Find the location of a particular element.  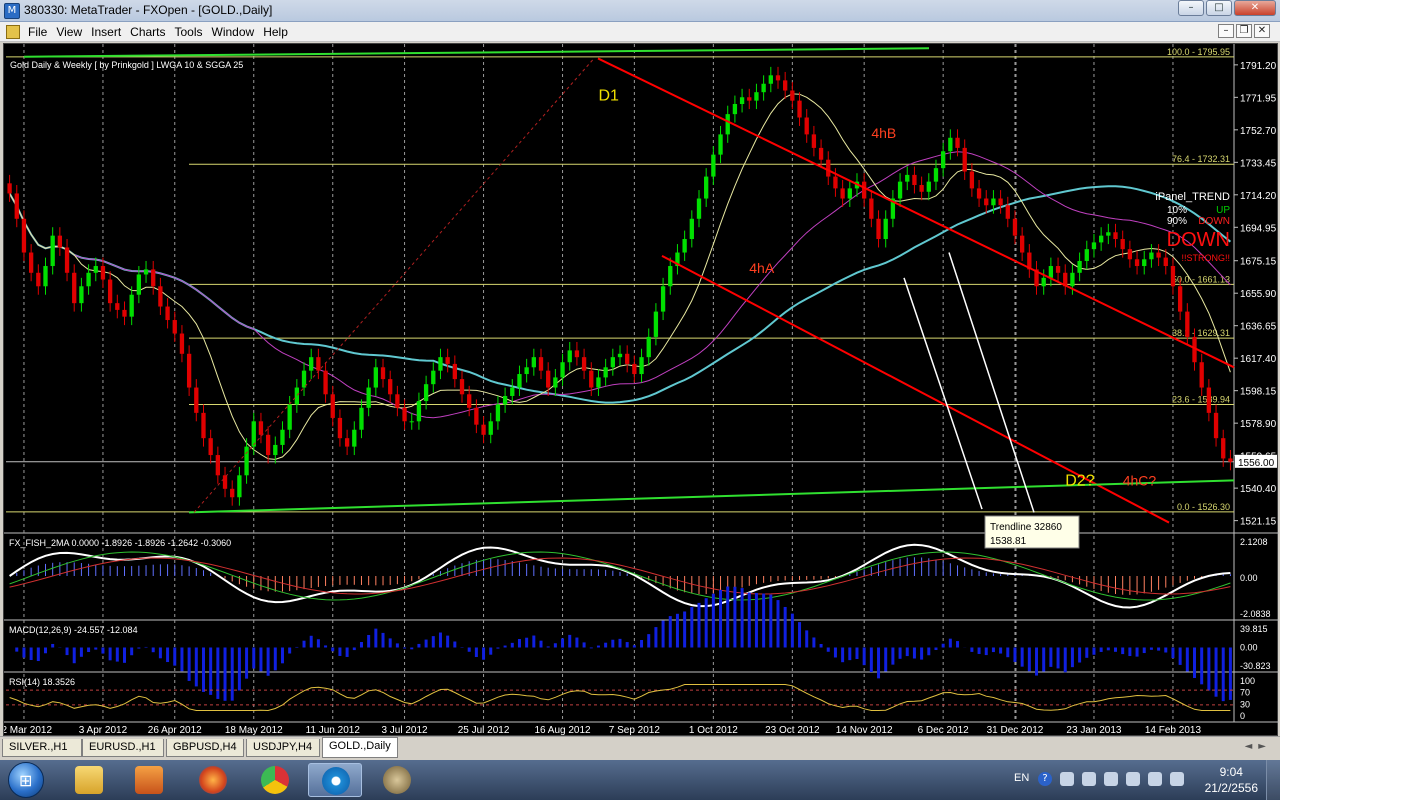

menu-window: Window is located at coordinates (238, 32).